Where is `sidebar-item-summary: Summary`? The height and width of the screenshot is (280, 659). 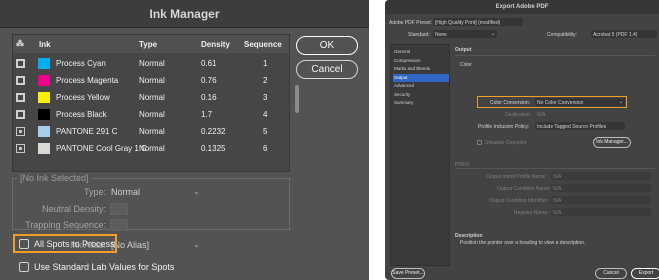
sidebar-item-summary: Summary is located at coordinates (421, 103).